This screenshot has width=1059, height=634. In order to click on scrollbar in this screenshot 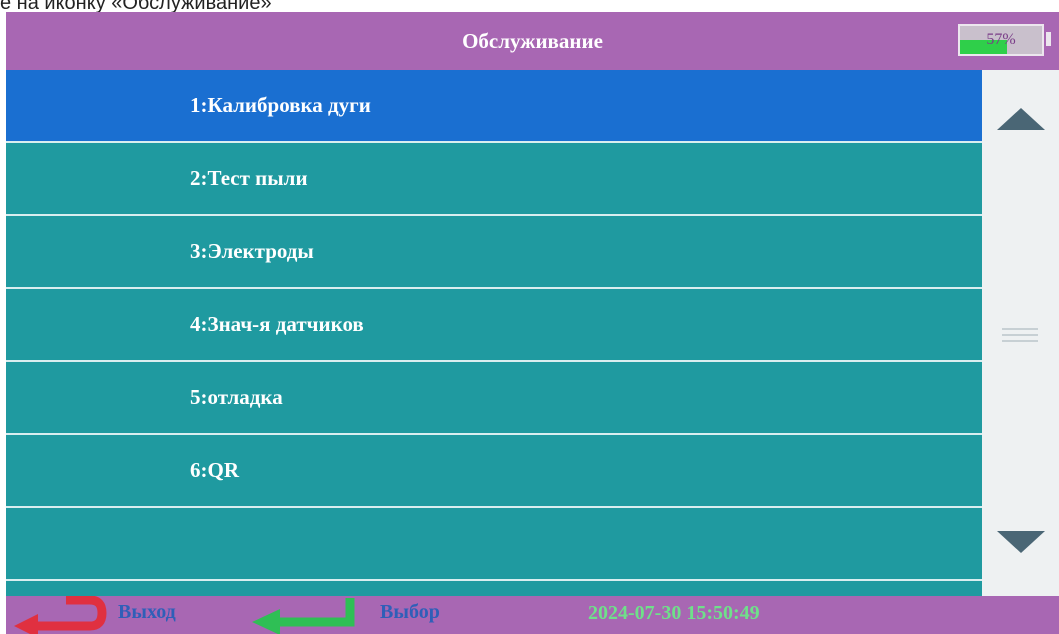, I will do `click(1020, 333)`.